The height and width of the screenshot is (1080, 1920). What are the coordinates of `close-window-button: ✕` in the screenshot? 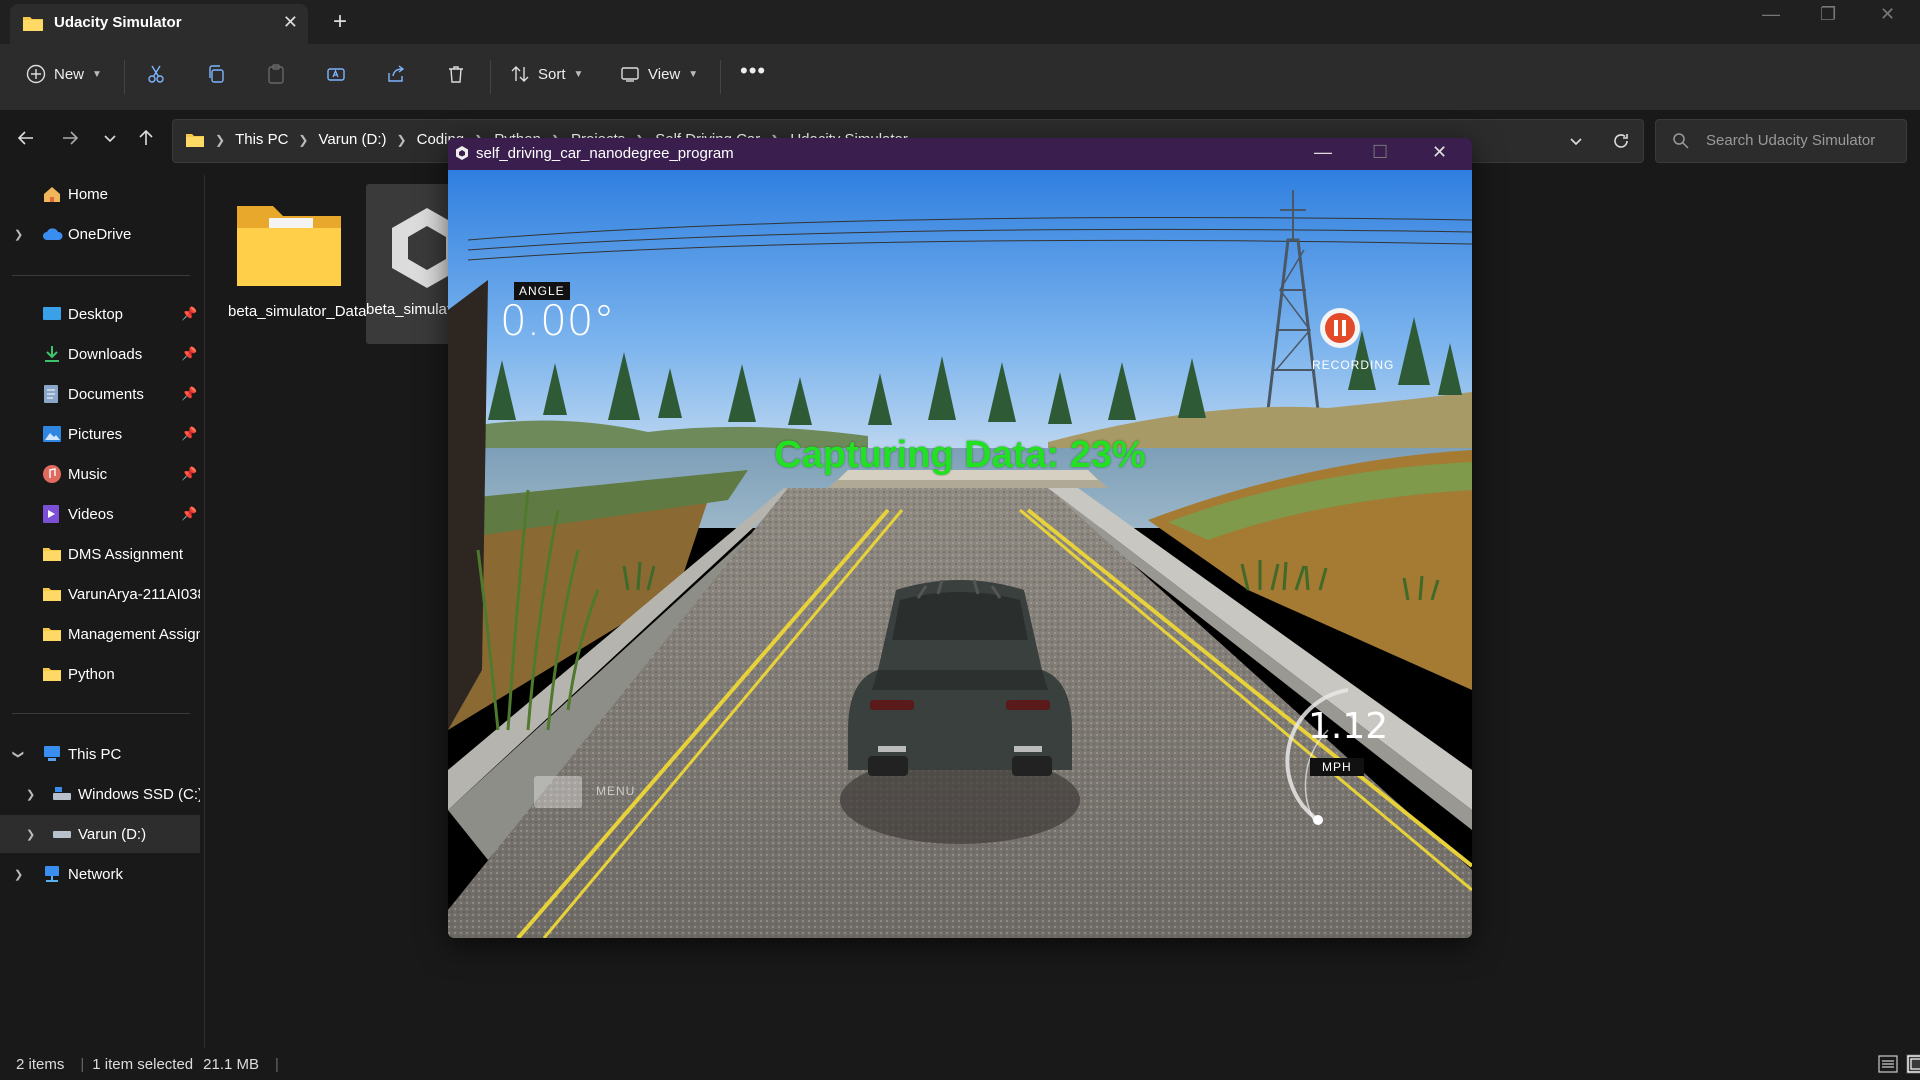 It's located at (1887, 14).